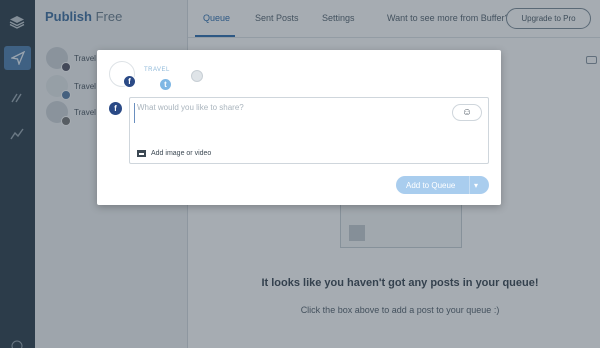 This screenshot has height=348, width=600. I want to click on profile-selector-facebook: f, so click(122, 74).